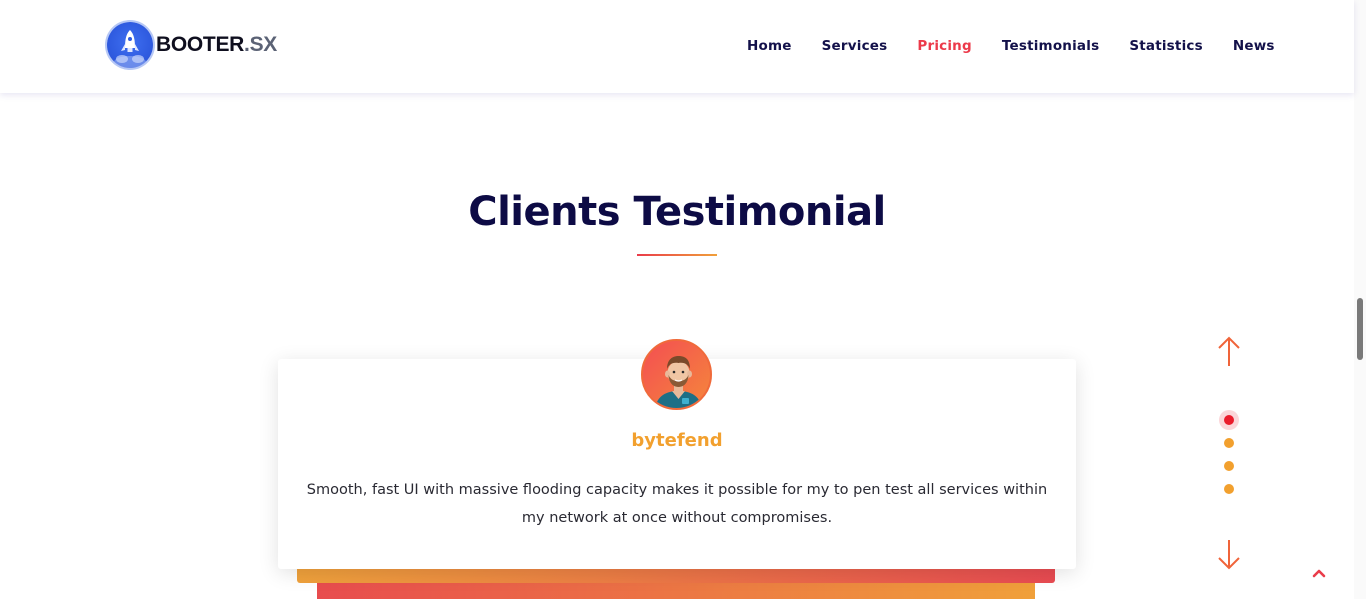  I want to click on nav-home: Home, so click(769, 46).